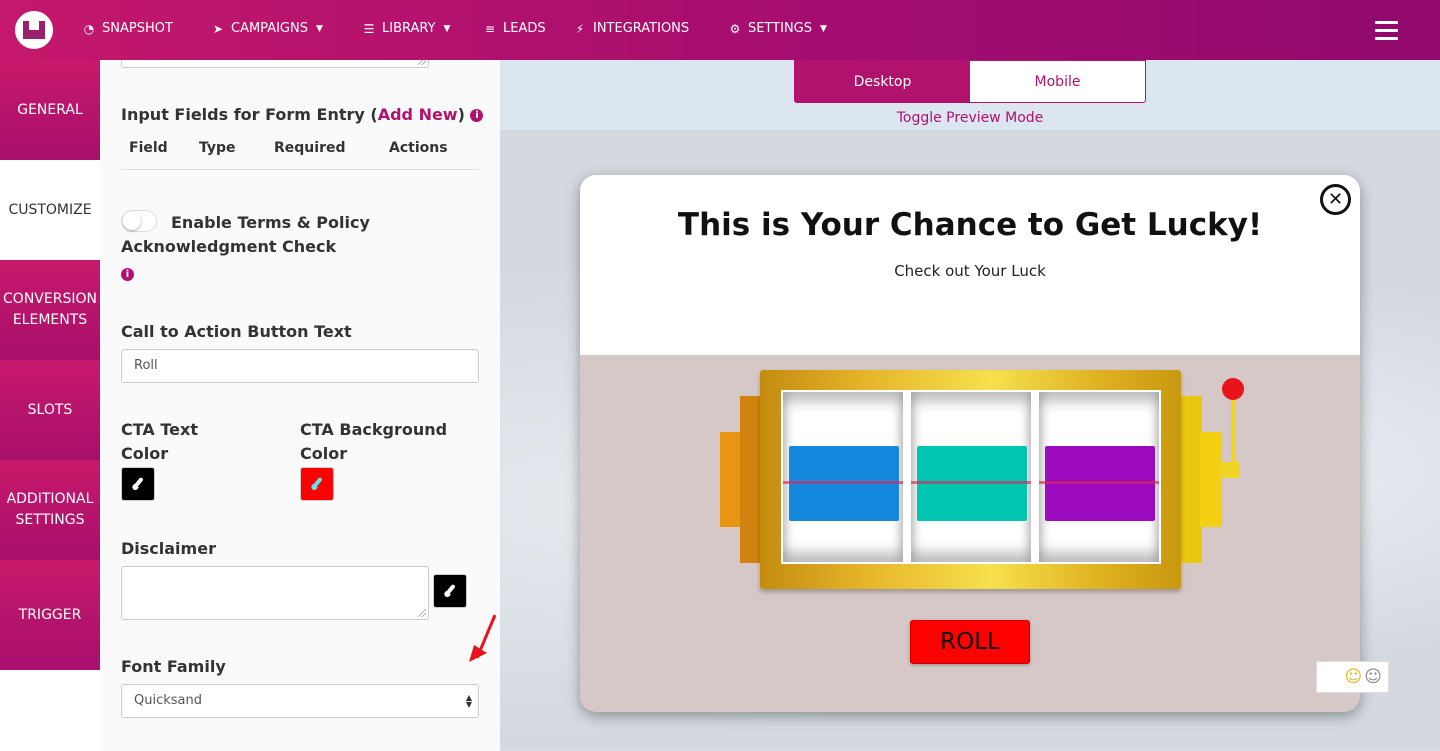 The image size is (1440, 751). What do you see at coordinates (173, 666) in the screenshot?
I see `font-family-label: Font Family` at bounding box center [173, 666].